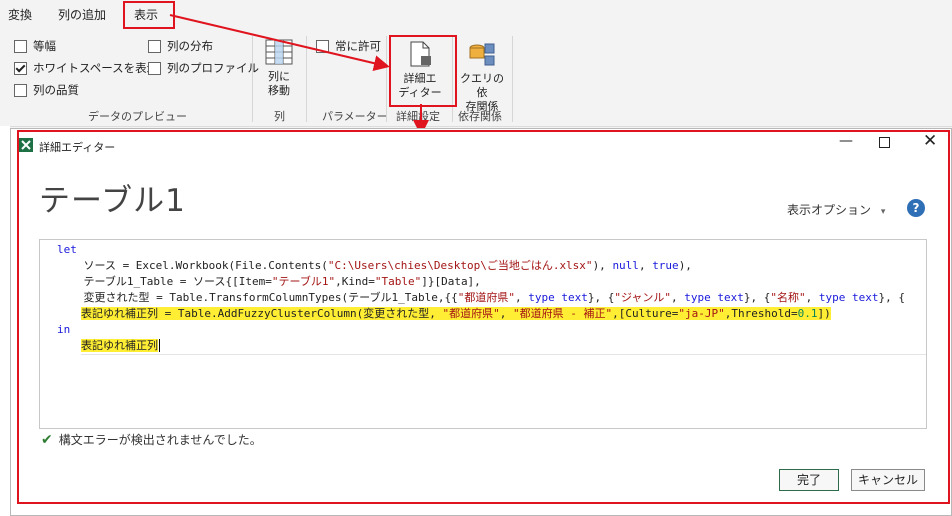 The height and width of the screenshot is (516, 952). I want to click on left-strip, so click(5, 321).